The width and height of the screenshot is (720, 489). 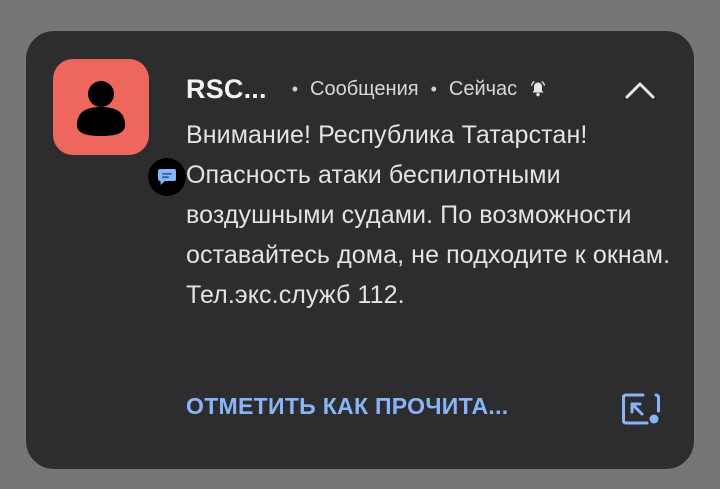 I want to click on bell-alert-icon, so click(x=538, y=89).